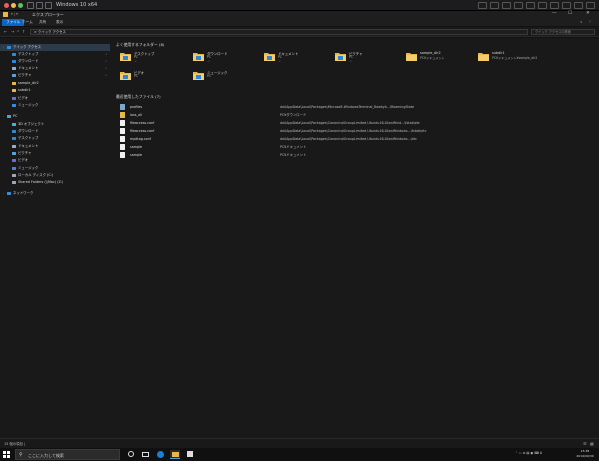 This screenshot has height=461, width=599. I want to click on edge-browser-icon, so click(160, 454).